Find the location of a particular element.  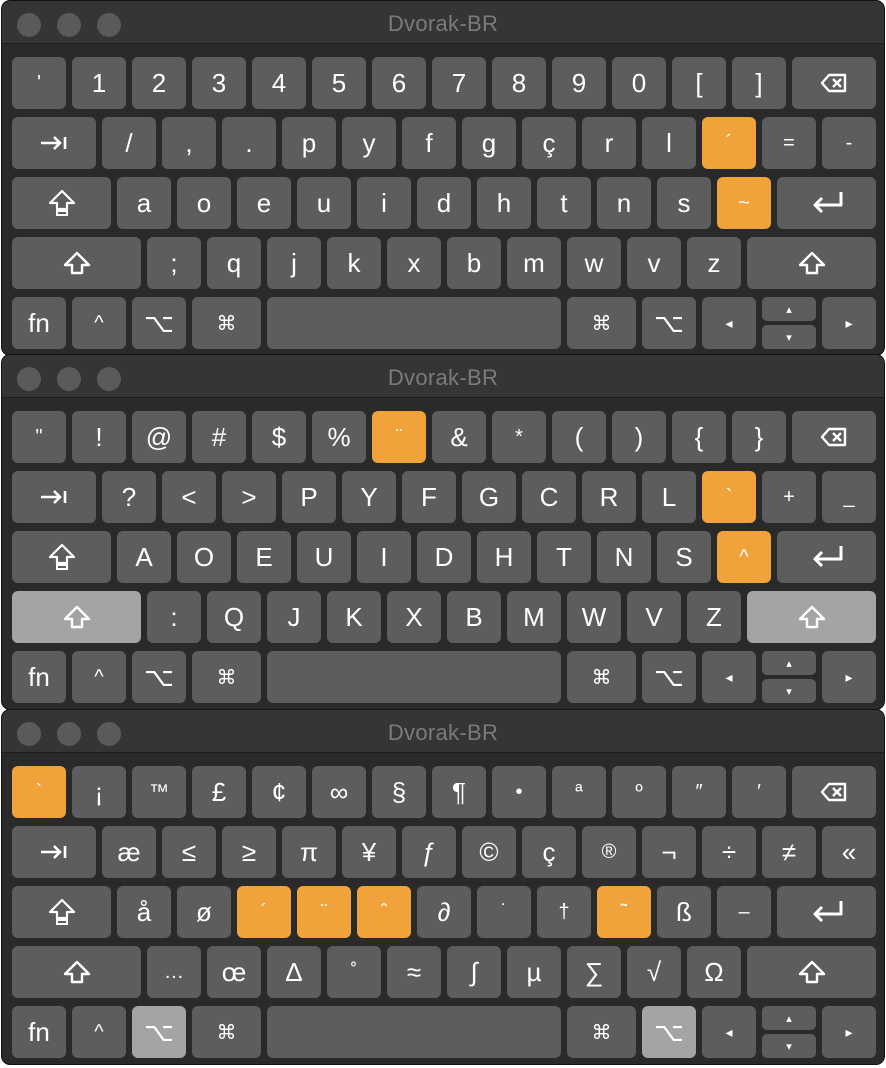

option-right-key: ⌥ is located at coordinates (669, 323).